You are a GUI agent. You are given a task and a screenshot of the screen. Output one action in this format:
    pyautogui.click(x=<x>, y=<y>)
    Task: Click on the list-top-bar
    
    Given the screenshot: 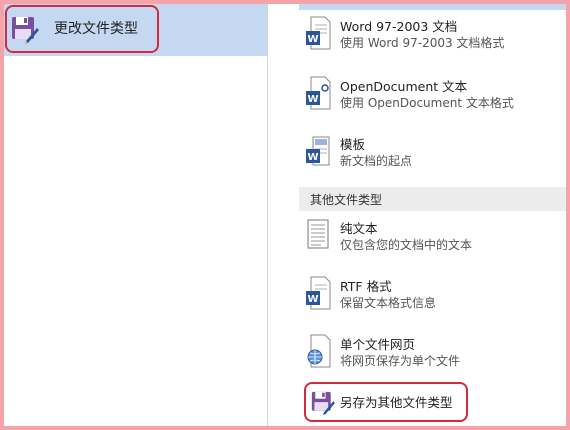 What is the action you would take?
    pyautogui.click(x=432, y=7)
    